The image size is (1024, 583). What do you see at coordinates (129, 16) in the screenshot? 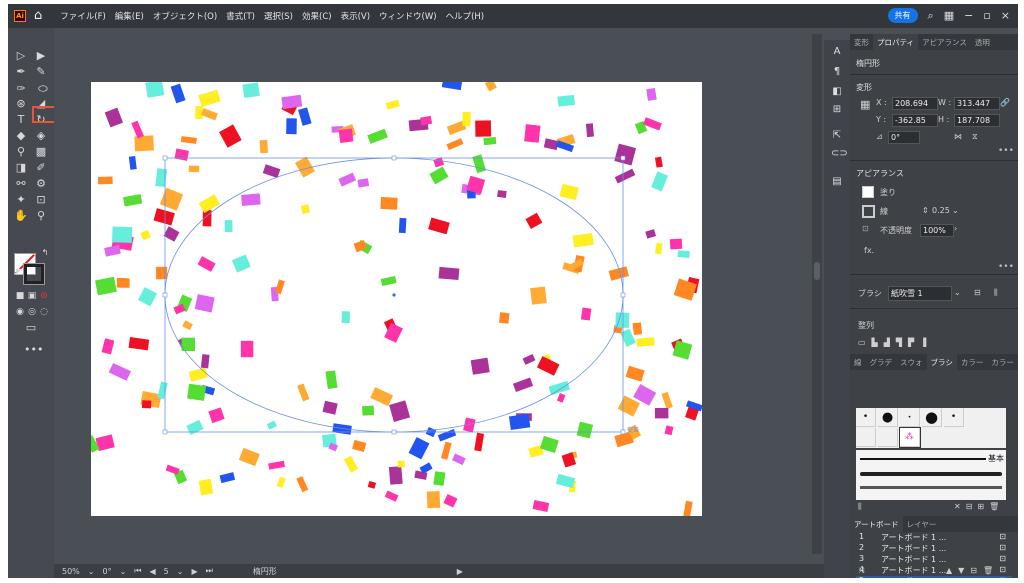
I see `menu-item-1: 編集(E)` at bounding box center [129, 16].